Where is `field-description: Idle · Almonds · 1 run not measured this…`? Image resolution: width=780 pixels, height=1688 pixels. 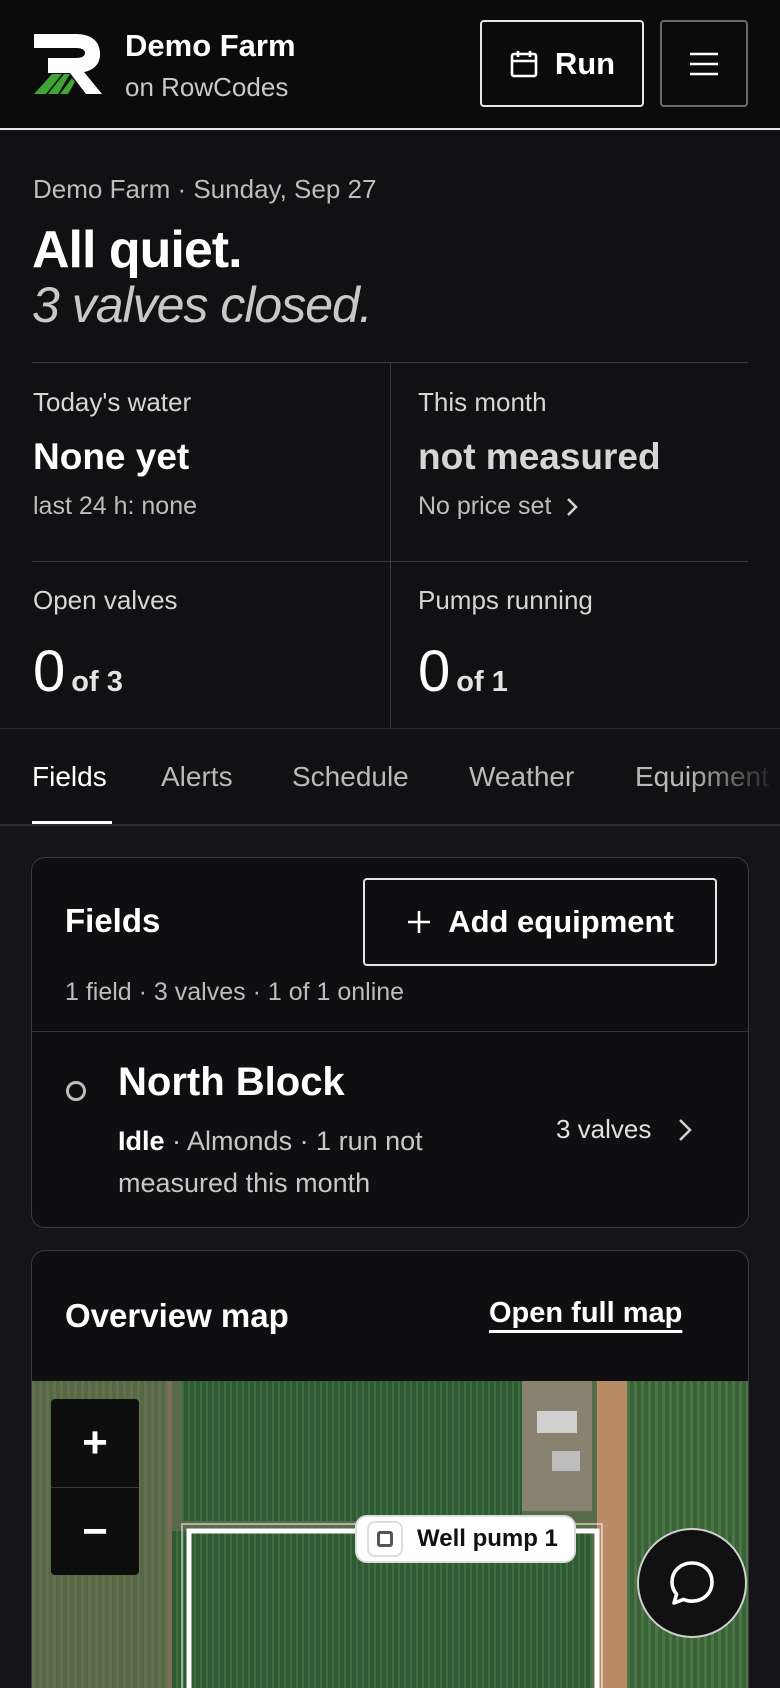
field-description: Idle · Almonds · 1 run not measured this… is located at coordinates (288, 1162).